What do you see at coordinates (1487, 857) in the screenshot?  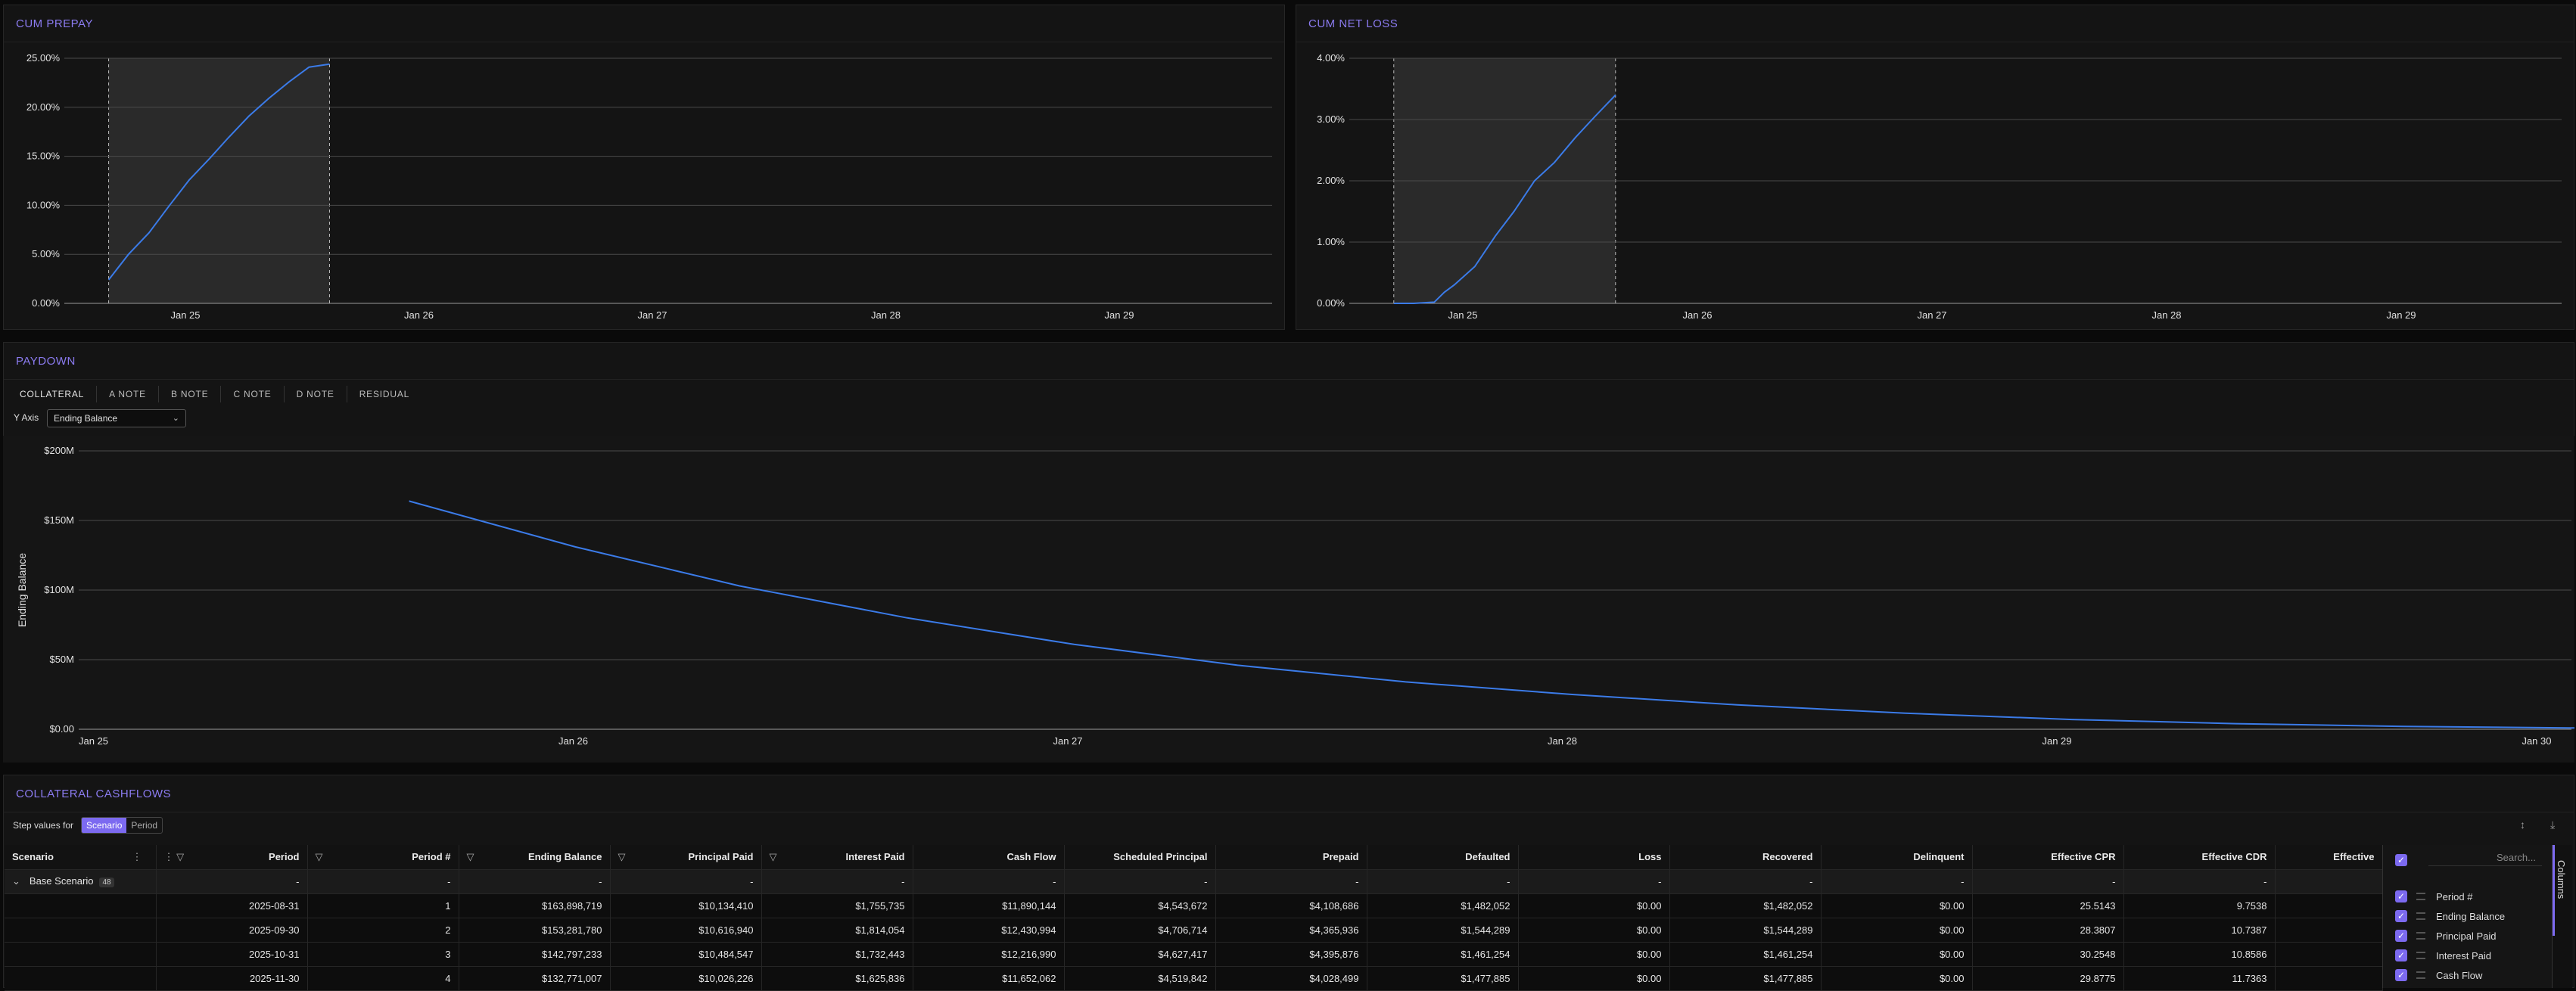 I see `column-header-label: Defaulted` at bounding box center [1487, 857].